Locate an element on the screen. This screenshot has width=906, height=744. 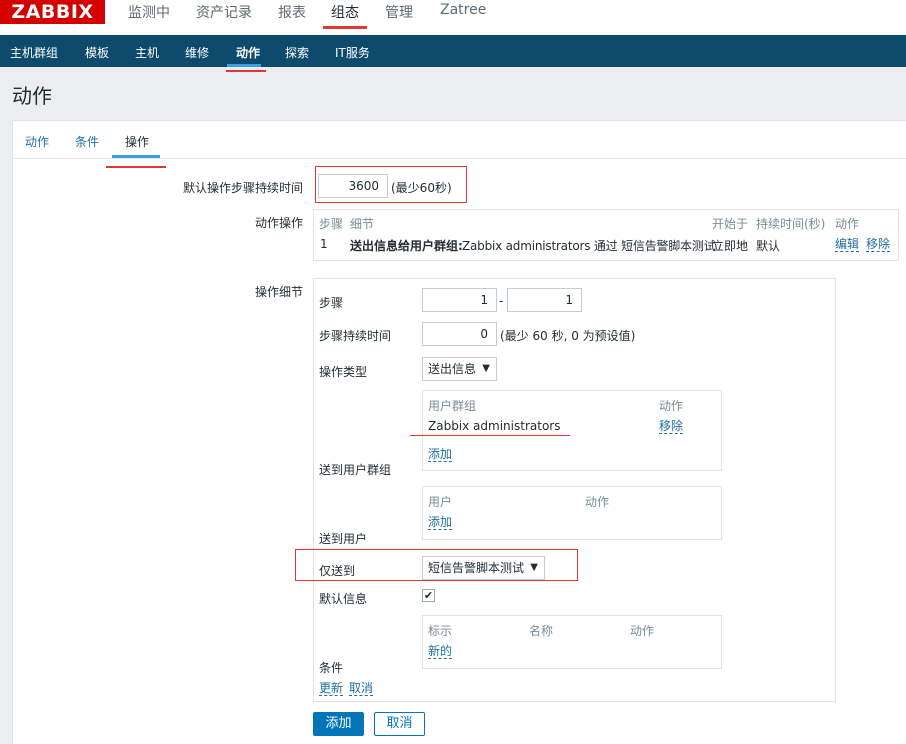
nav-configuration: 组态 is located at coordinates (345, 12).